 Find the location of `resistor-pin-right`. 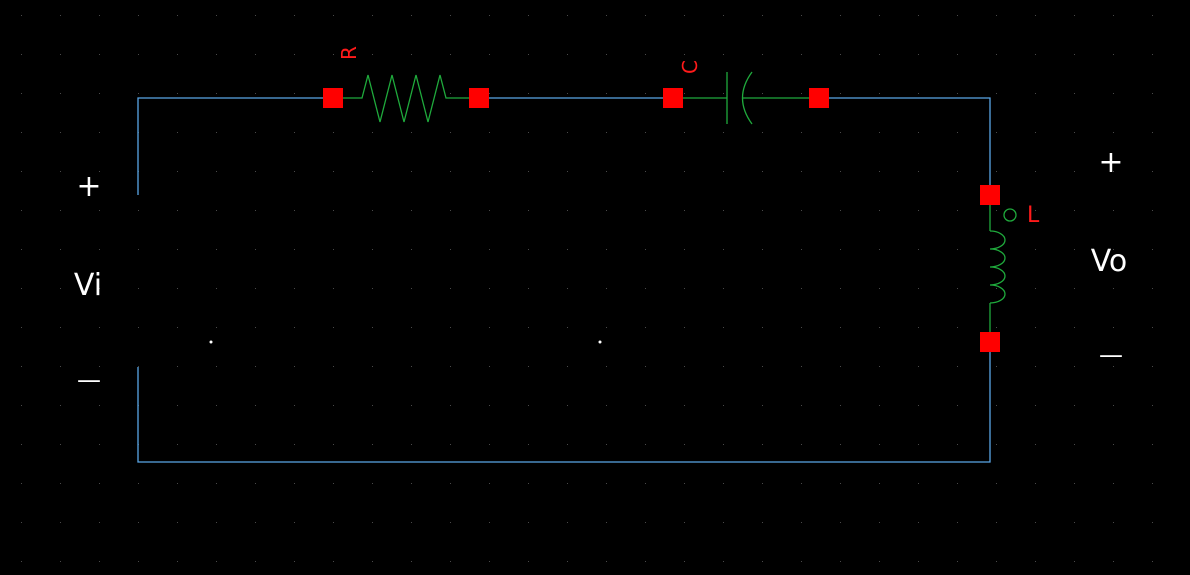

resistor-pin-right is located at coordinates (479, 98).